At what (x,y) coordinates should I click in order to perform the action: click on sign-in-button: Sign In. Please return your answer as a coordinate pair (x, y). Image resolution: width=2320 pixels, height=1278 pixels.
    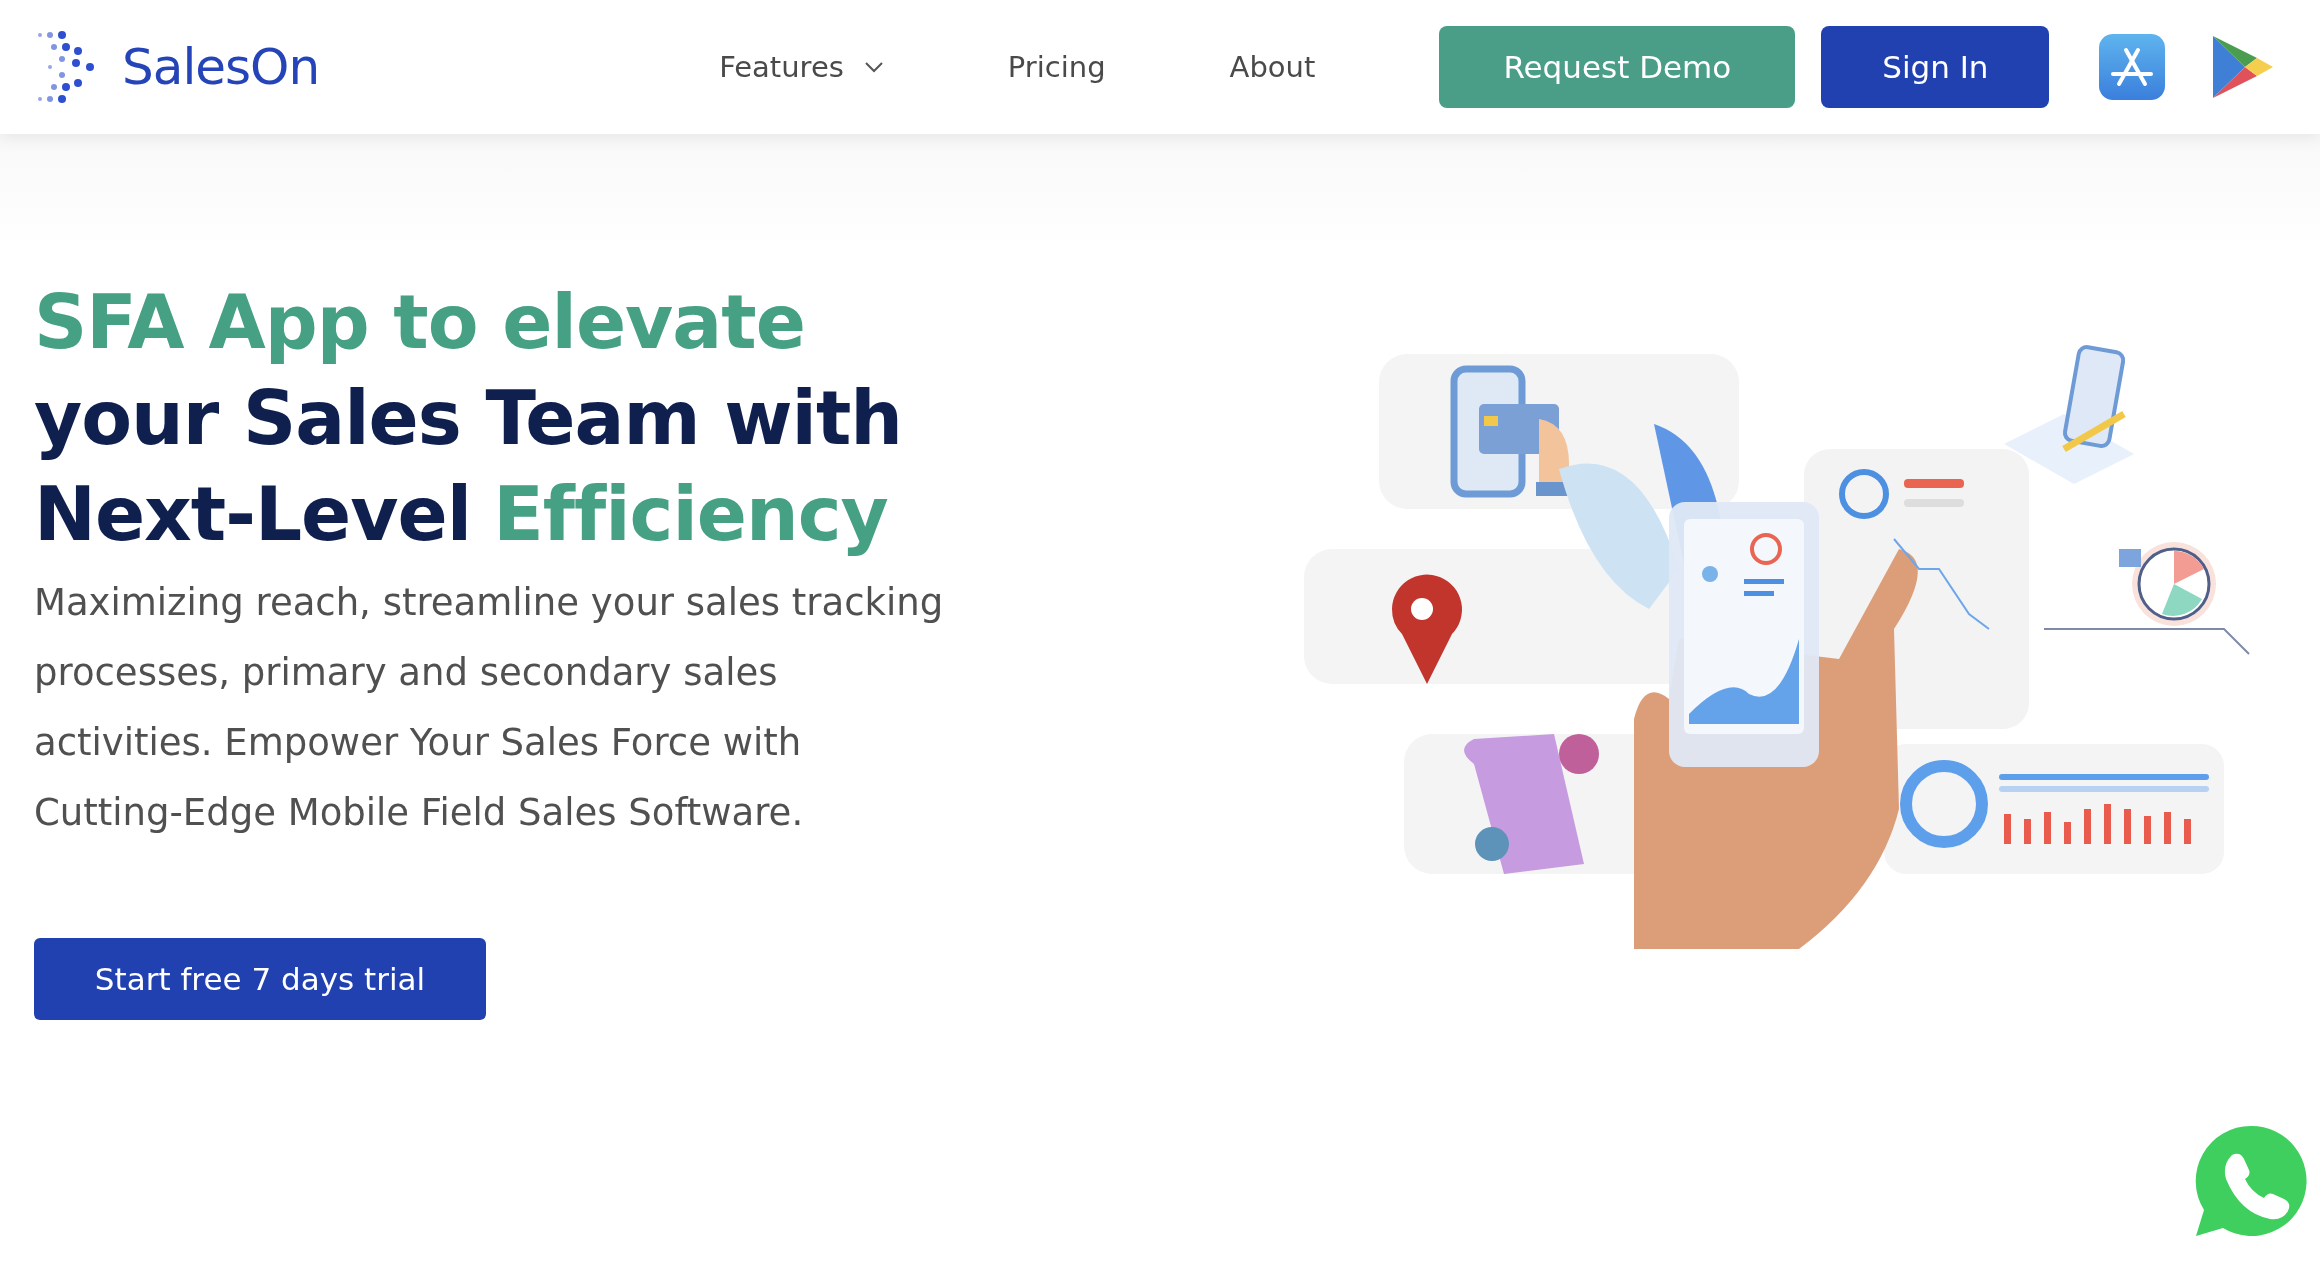
    Looking at the image, I should click on (1935, 67).